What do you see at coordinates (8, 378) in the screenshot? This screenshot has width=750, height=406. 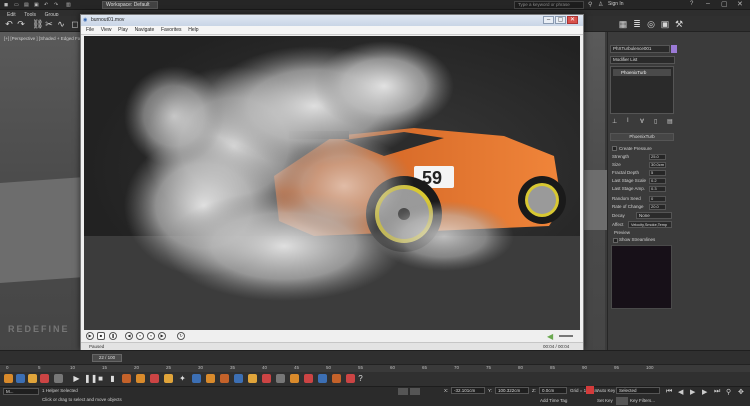 I see `teapot-icon` at bounding box center [8, 378].